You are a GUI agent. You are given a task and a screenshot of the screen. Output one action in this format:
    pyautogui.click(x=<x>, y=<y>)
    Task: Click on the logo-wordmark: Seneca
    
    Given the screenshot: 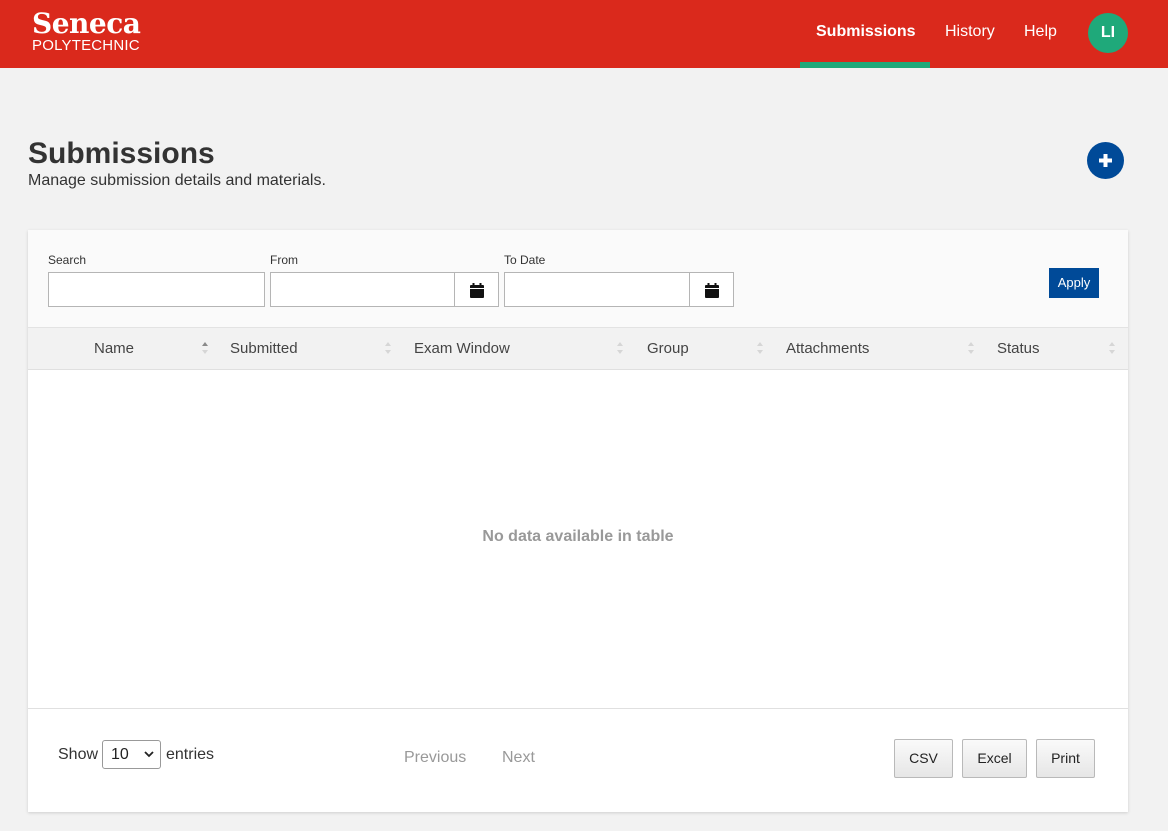 What is the action you would take?
    pyautogui.click(x=86, y=23)
    